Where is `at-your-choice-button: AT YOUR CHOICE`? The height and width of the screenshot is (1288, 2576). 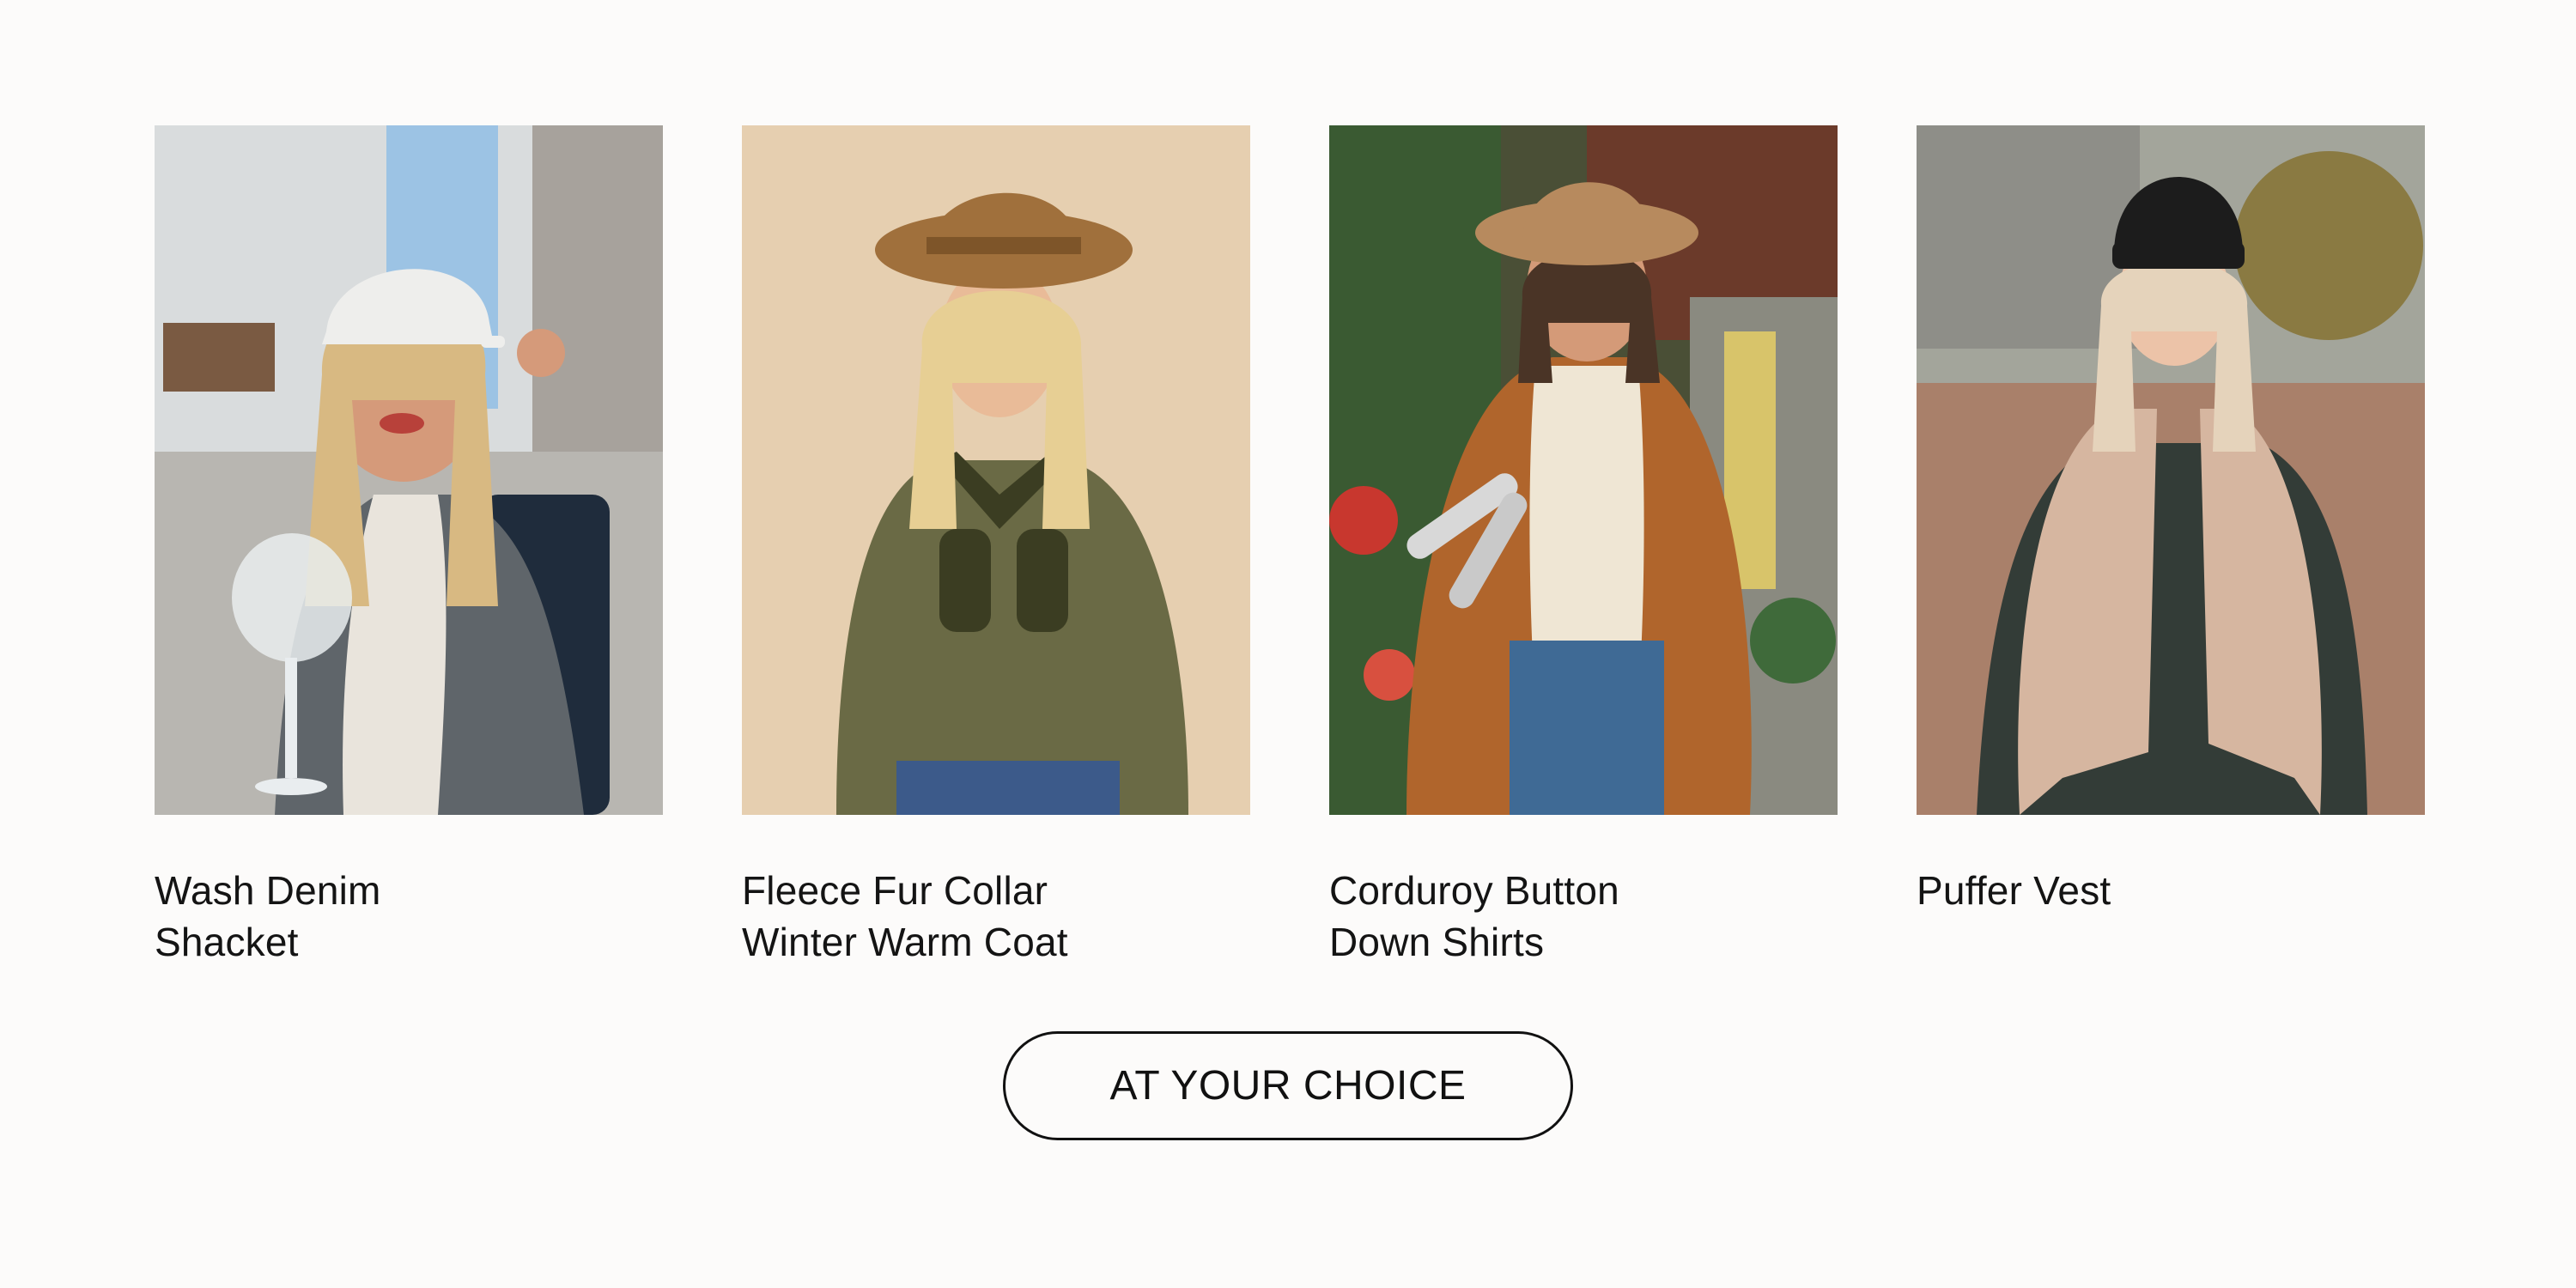 at-your-choice-button: AT YOUR CHOICE is located at coordinates (1288, 1085).